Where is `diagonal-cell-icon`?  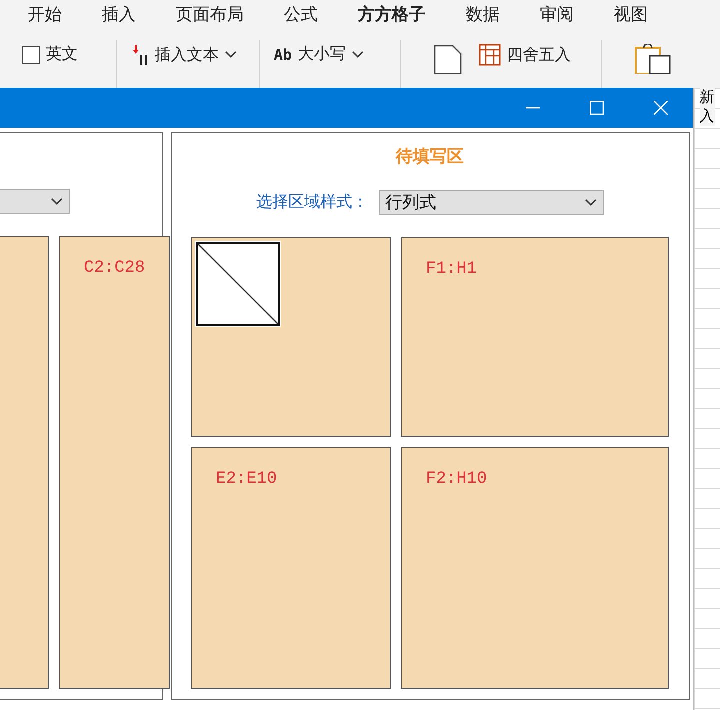
diagonal-cell-icon is located at coordinates (238, 284).